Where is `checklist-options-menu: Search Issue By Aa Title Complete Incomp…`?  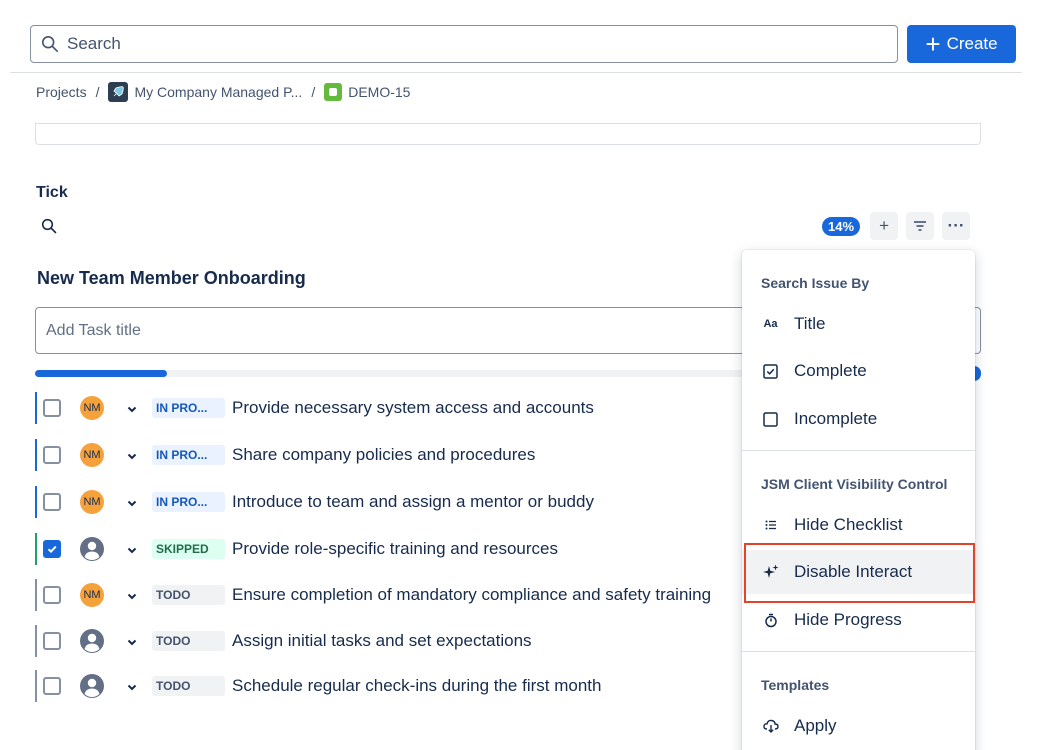 checklist-options-menu: Search Issue By Aa Title Complete Incomp… is located at coordinates (858, 500).